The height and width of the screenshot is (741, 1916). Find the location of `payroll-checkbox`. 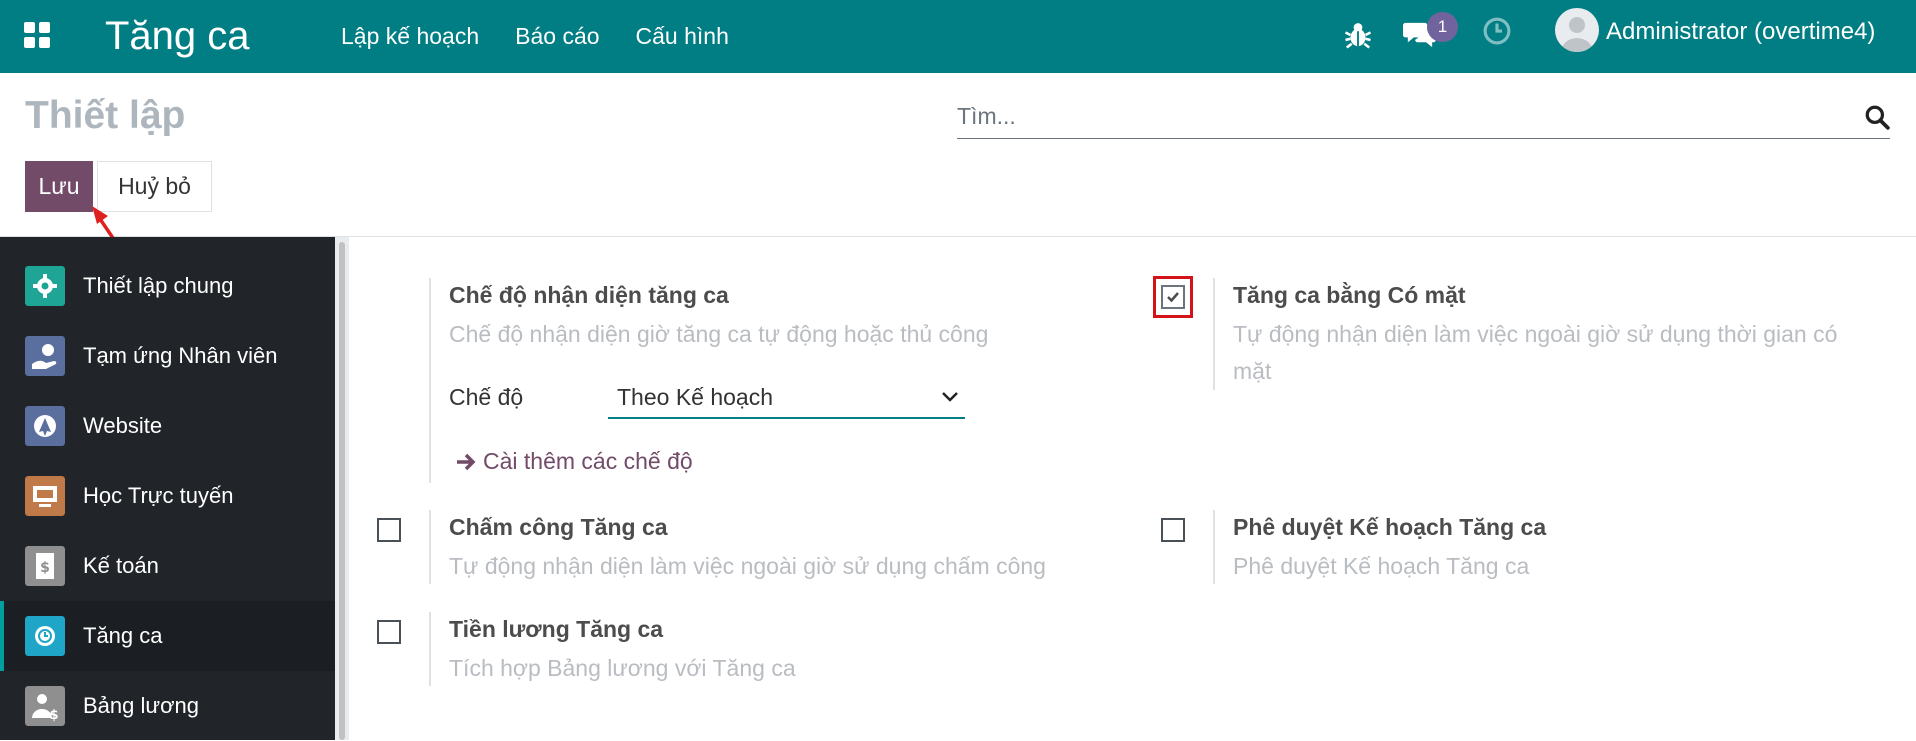

payroll-checkbox is located at coordinates (389, 632).